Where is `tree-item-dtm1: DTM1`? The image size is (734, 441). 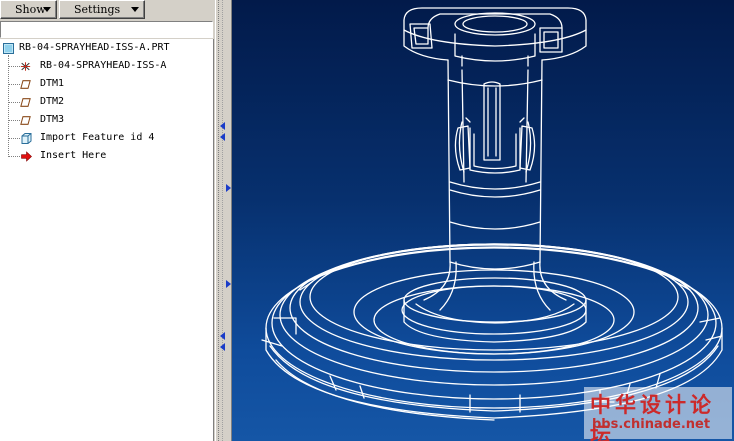
tree-item-dtm1: DTM1 is located at coordinates (115, 84).